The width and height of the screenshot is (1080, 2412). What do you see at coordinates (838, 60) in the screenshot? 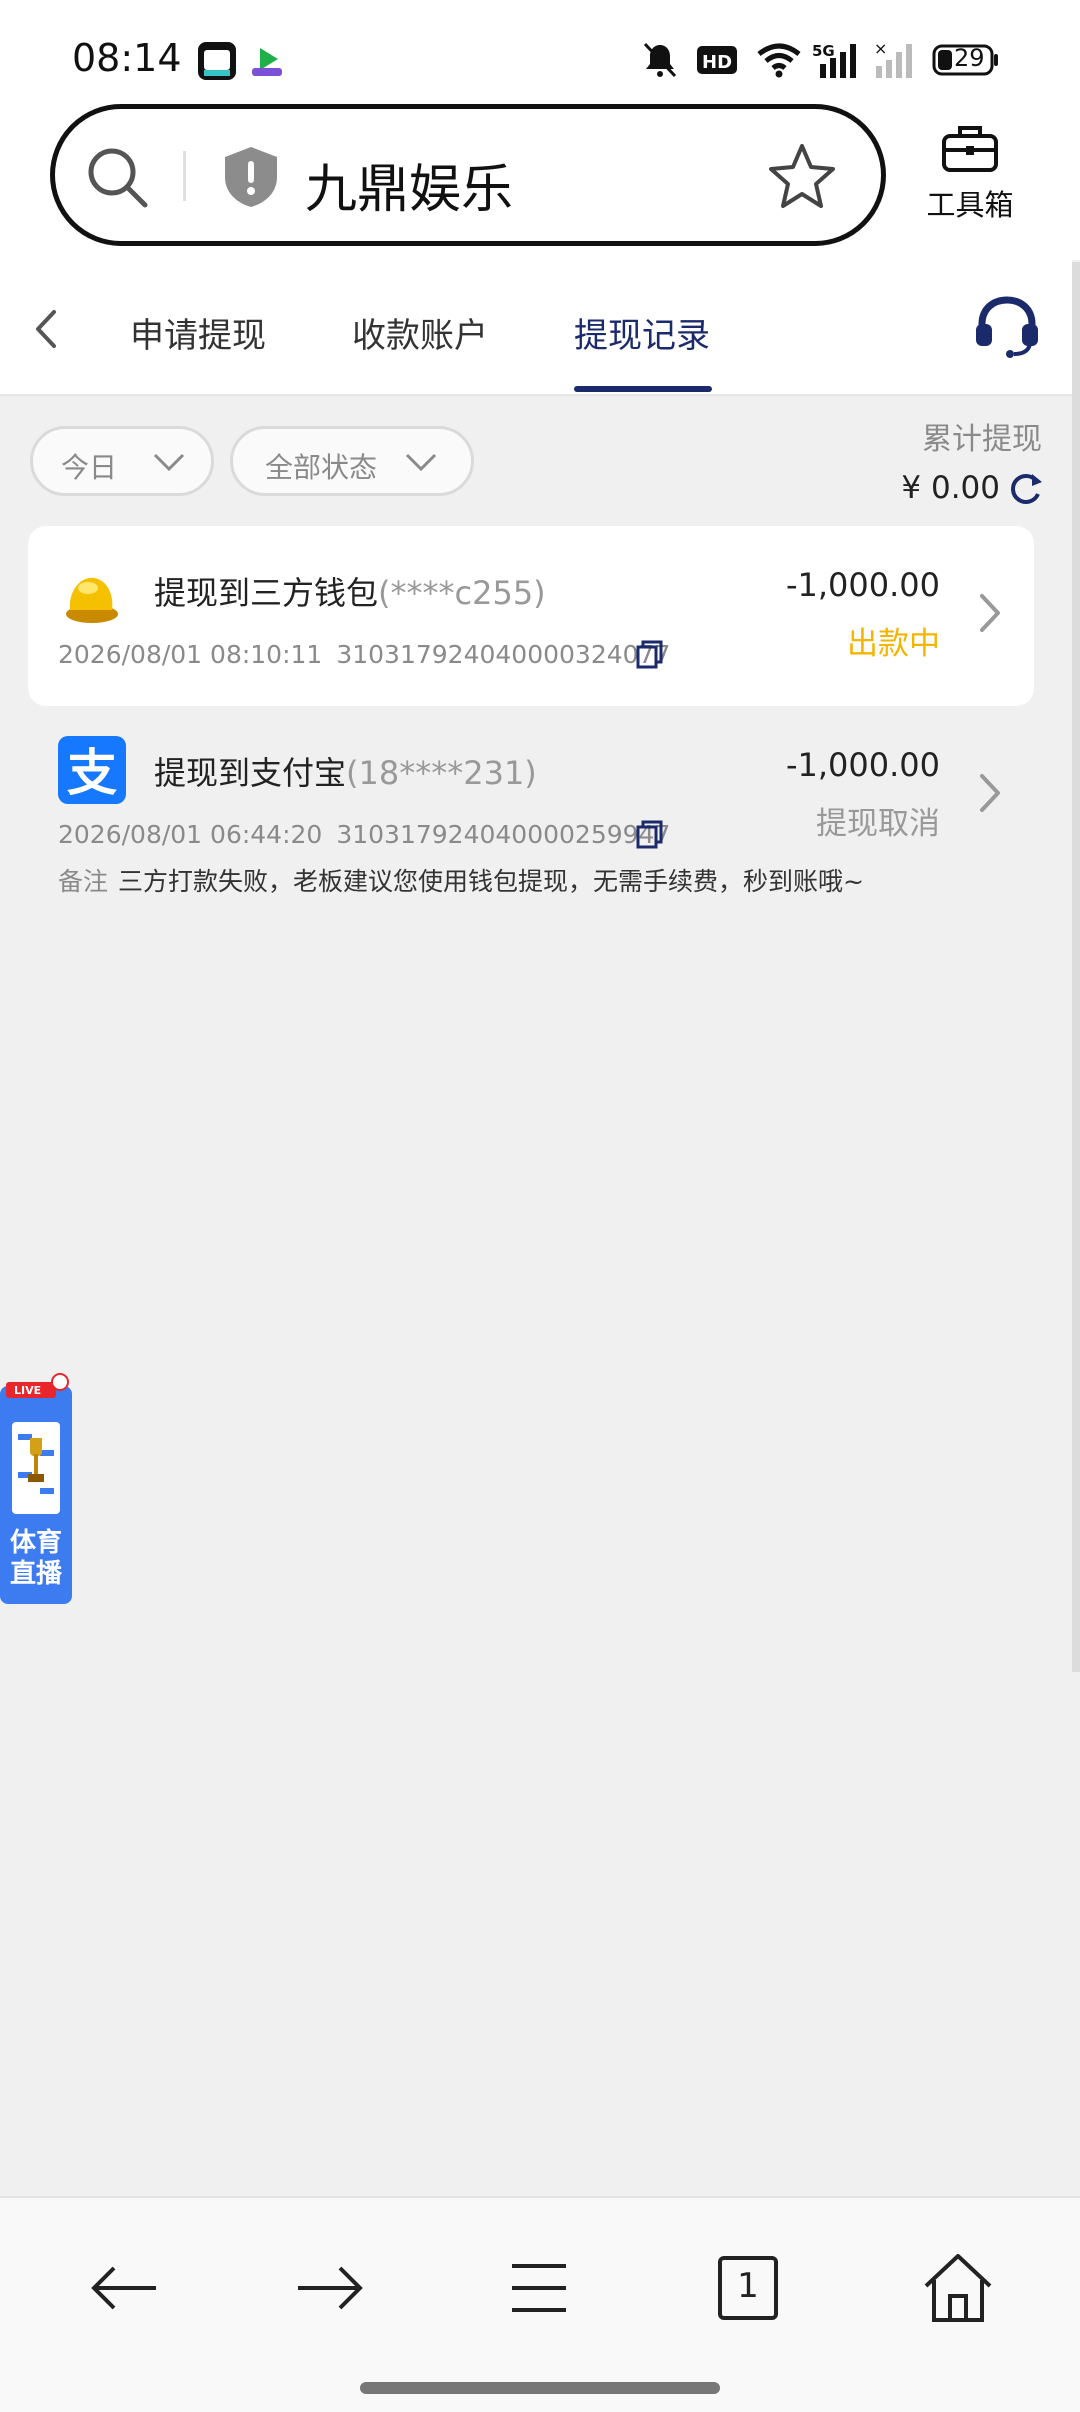
I see `signal-5g-icon: 5G` at bounding box center [838, 60].